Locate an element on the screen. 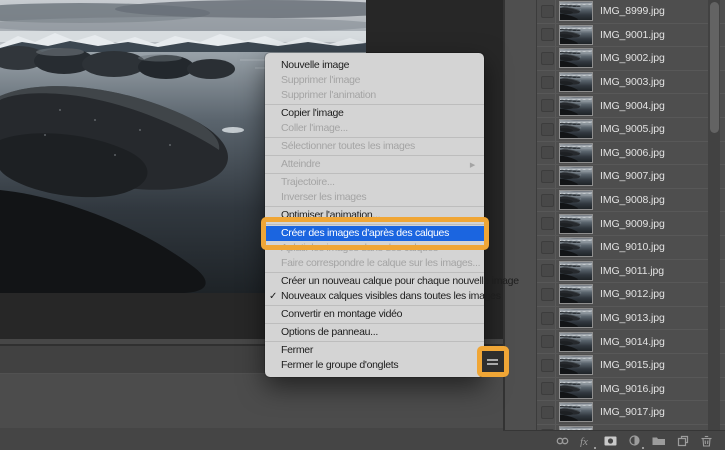  menu-item: Créer des images d'après des calques is located at coordinates (374, 233).